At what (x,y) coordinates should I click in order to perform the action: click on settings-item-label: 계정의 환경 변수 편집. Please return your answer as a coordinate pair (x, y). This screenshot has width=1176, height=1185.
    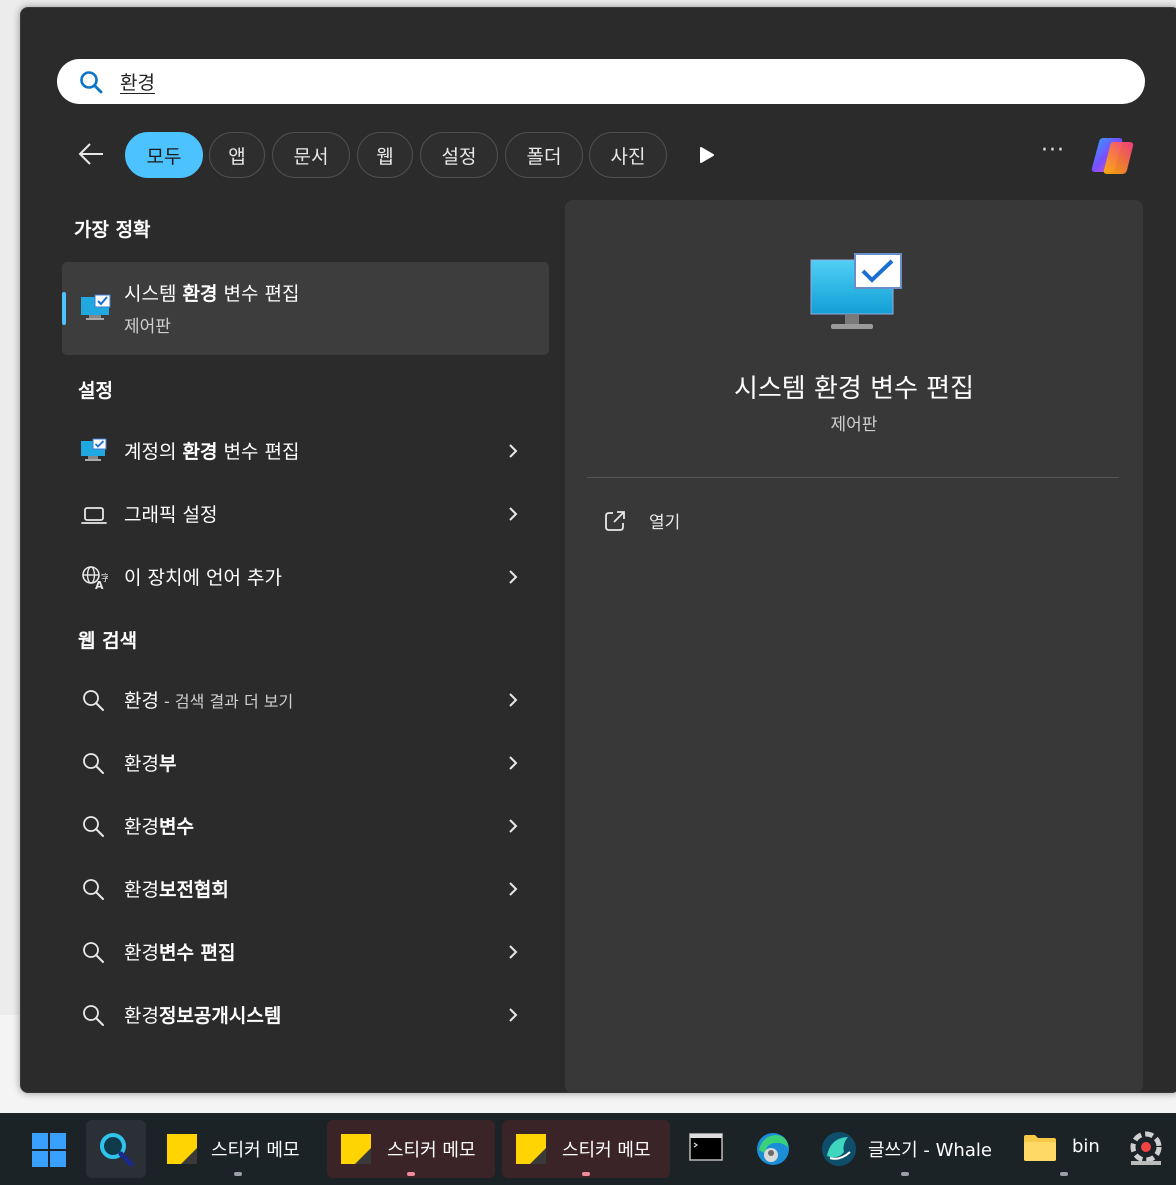
    Looking at the image, I should click on (212, 452).